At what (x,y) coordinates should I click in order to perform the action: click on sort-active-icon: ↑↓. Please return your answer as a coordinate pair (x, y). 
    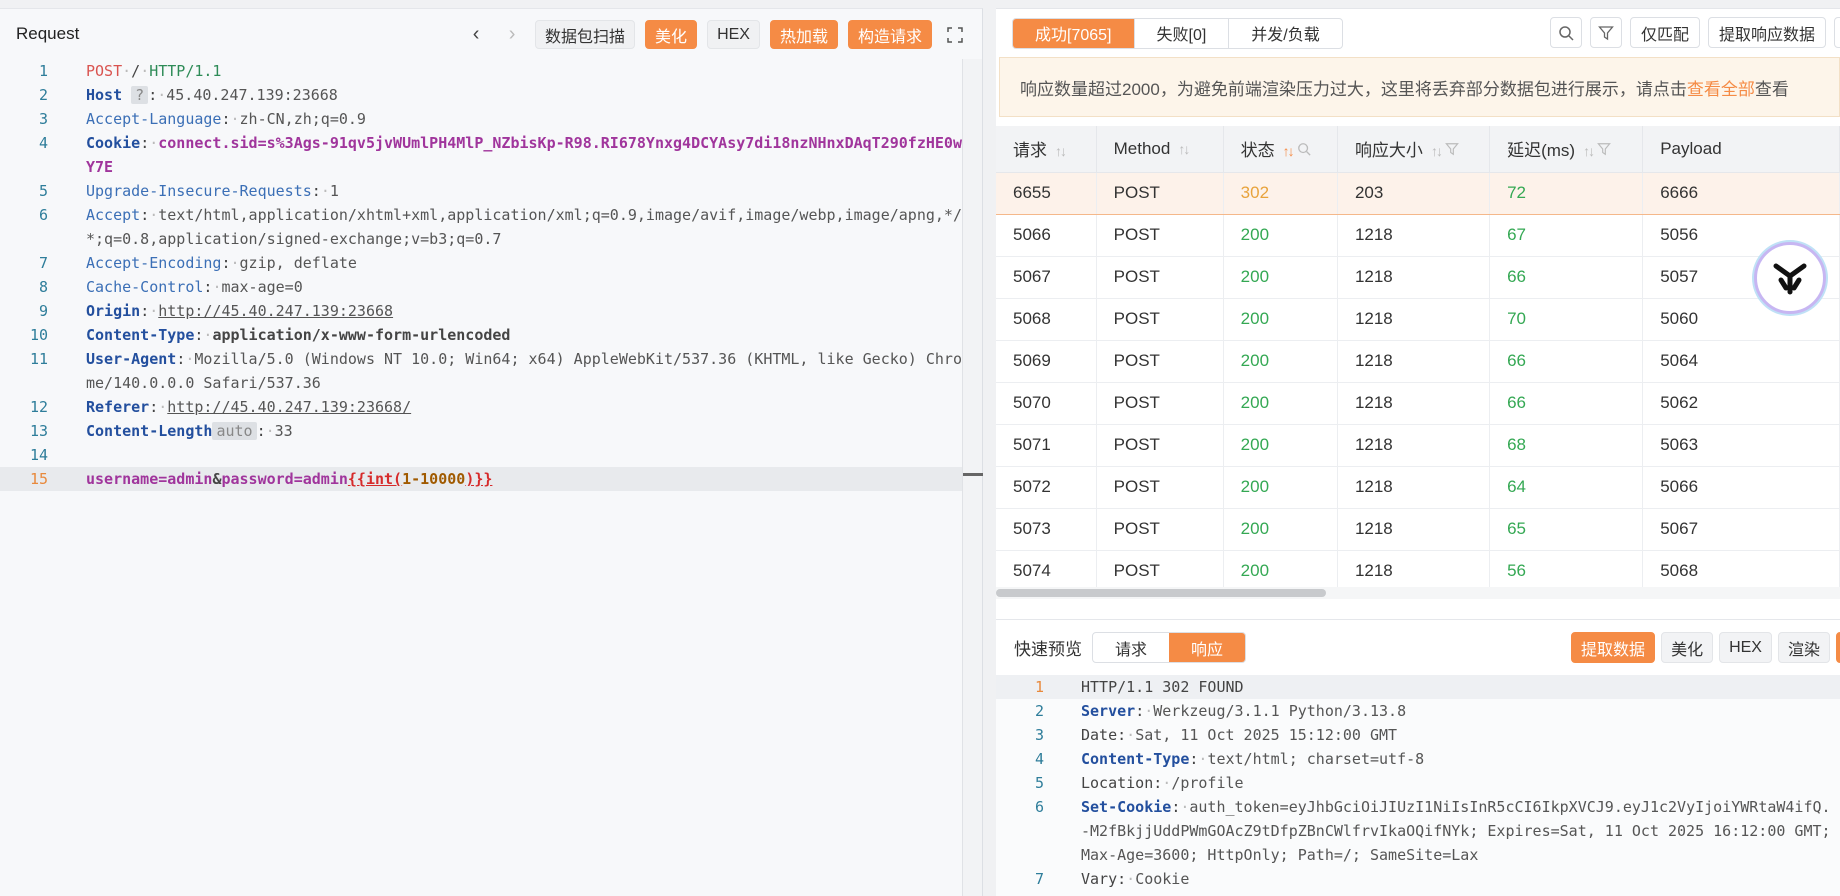
    Looking at the image, I should click on (1289, 151).